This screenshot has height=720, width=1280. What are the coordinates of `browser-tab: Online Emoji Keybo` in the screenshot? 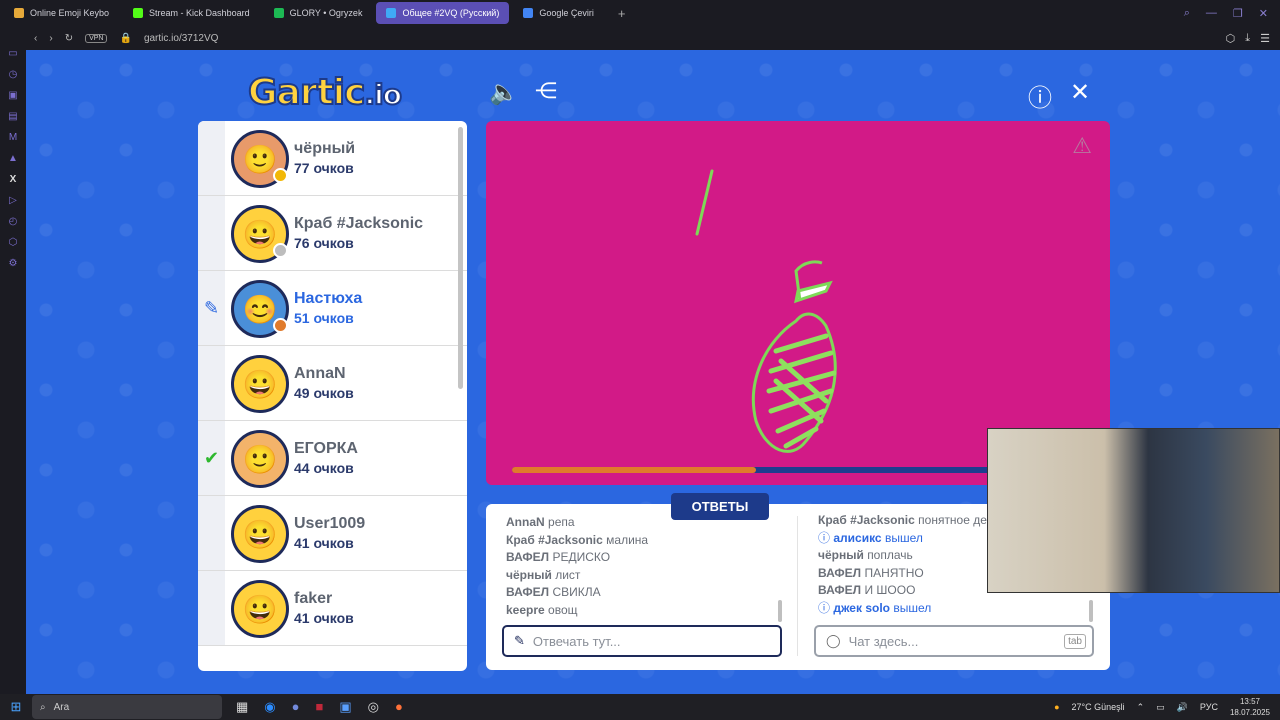 It's located at (61, 13).